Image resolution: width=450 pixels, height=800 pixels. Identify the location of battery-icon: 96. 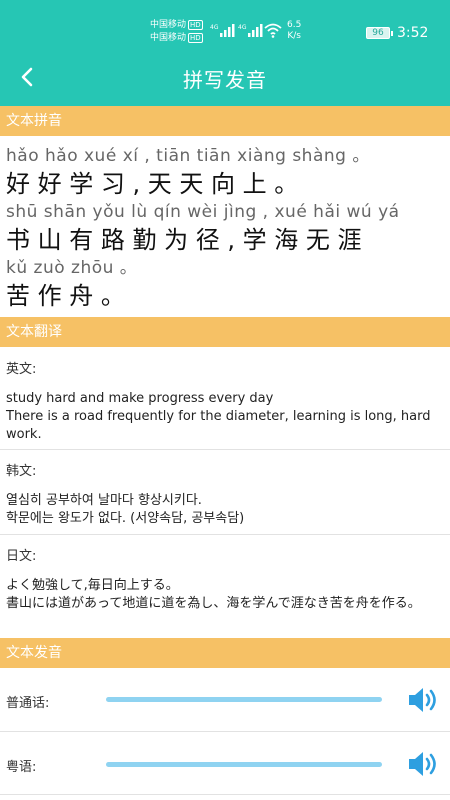
(379, 33).